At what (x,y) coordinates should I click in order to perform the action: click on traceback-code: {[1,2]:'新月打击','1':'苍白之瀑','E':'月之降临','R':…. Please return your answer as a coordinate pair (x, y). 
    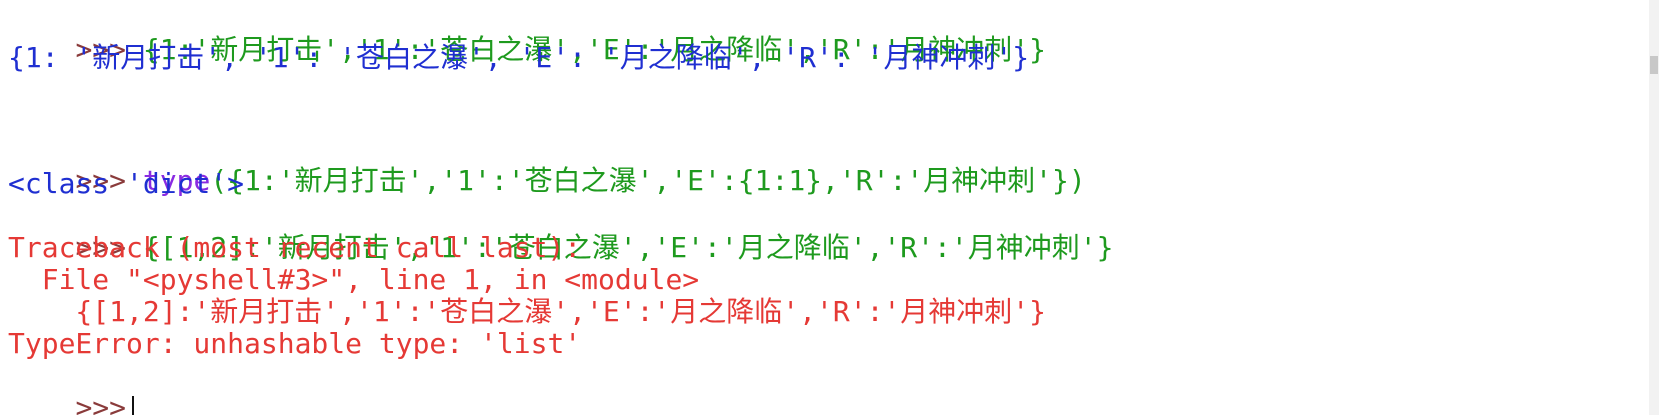
    Looking at the image, I should click on (527, 311).